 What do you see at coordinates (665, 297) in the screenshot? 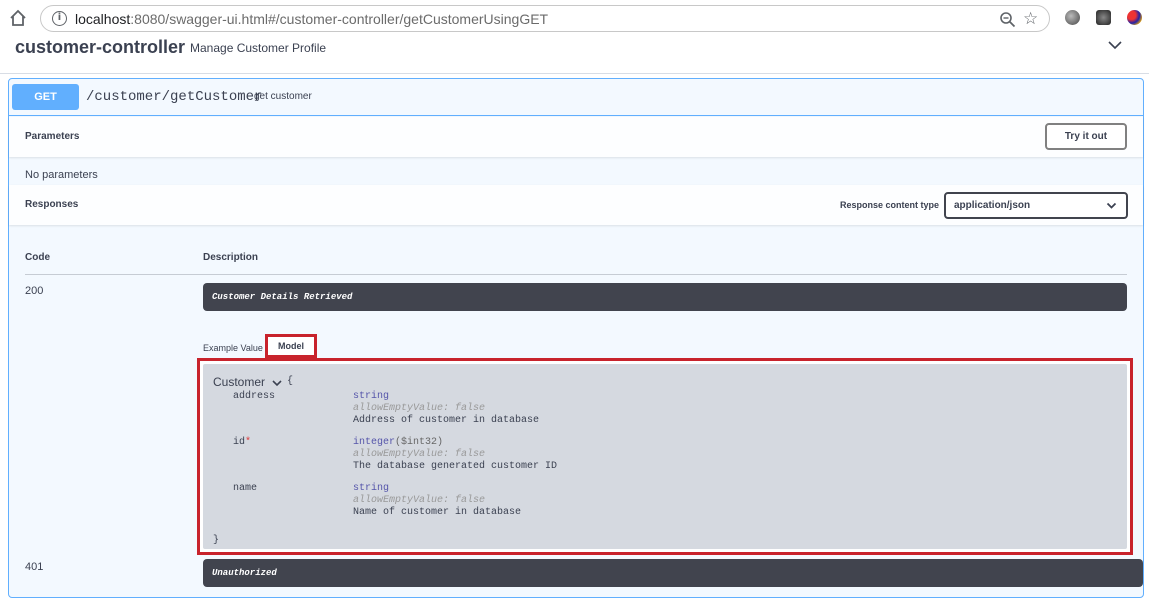
I see `response-description-200: Customer Details Retrieved` at bounding box center [665, 297].